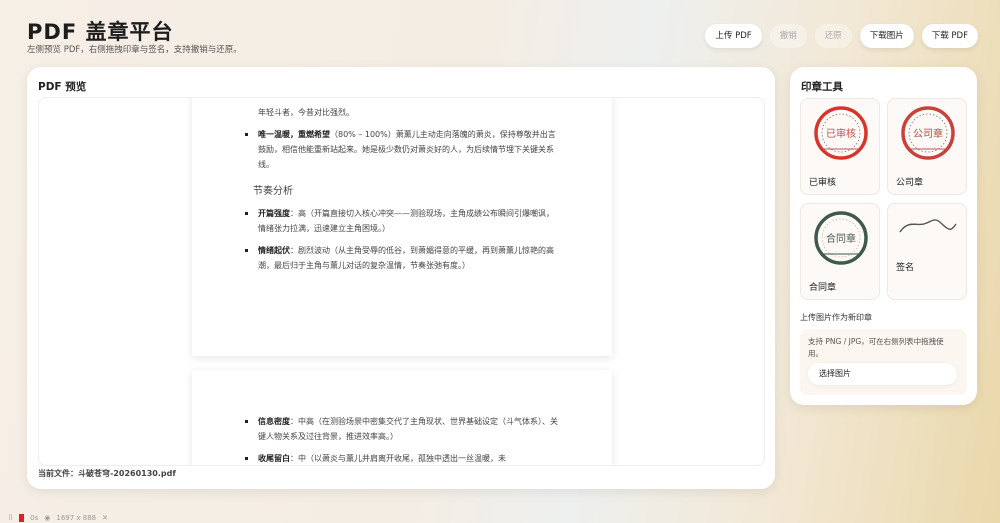 The height and width of the screenshot is (523, 1000). What do you see at coordinates (822, 87) in the screenshot?
I see `tools-title: 印章工具` at bounding box center [822, 87].